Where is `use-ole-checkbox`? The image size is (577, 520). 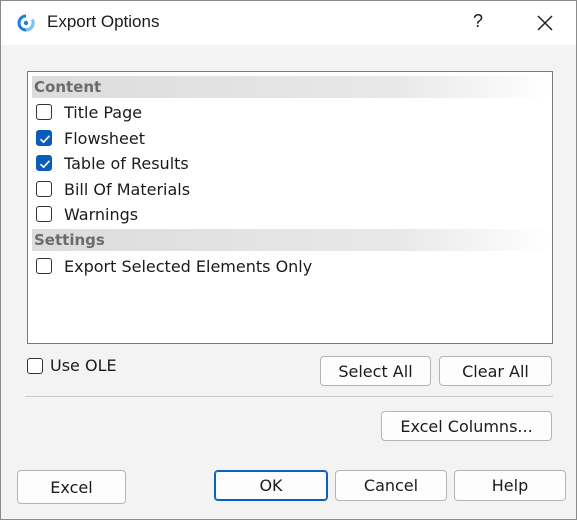
use-ole-checkbox is located at coordinates (35, 365).